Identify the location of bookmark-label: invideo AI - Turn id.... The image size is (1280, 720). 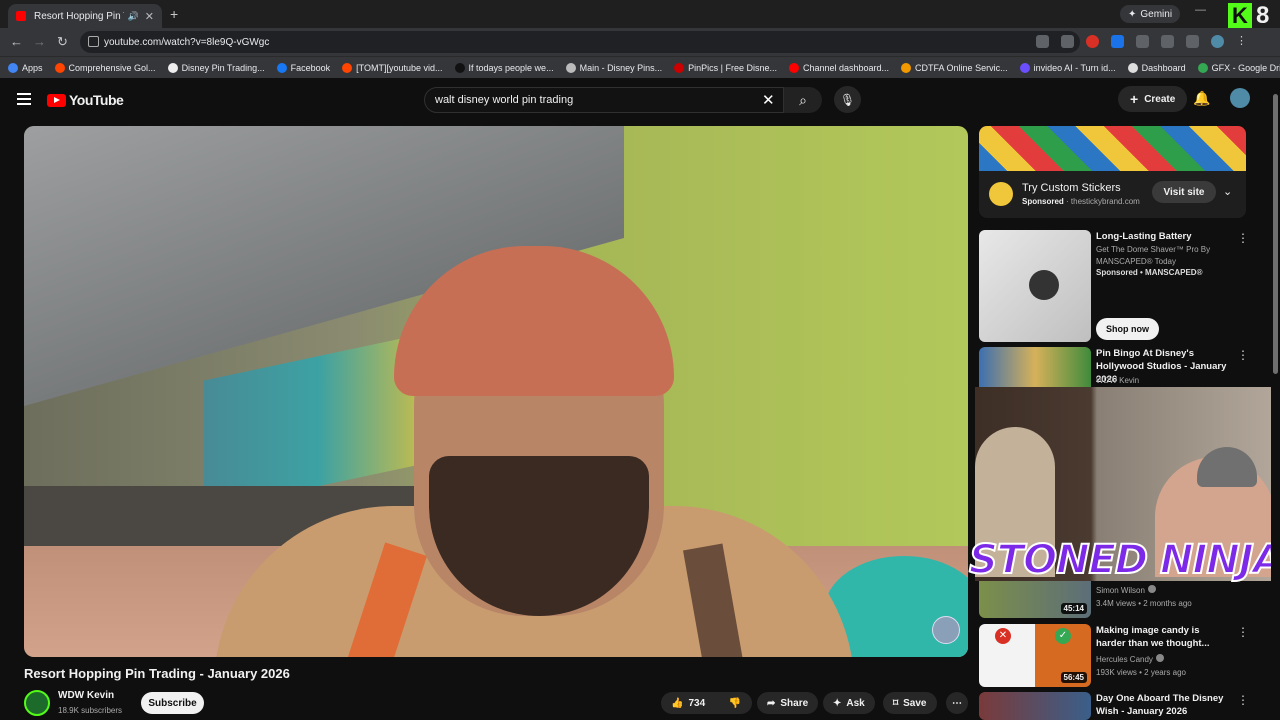
(1074, 67).